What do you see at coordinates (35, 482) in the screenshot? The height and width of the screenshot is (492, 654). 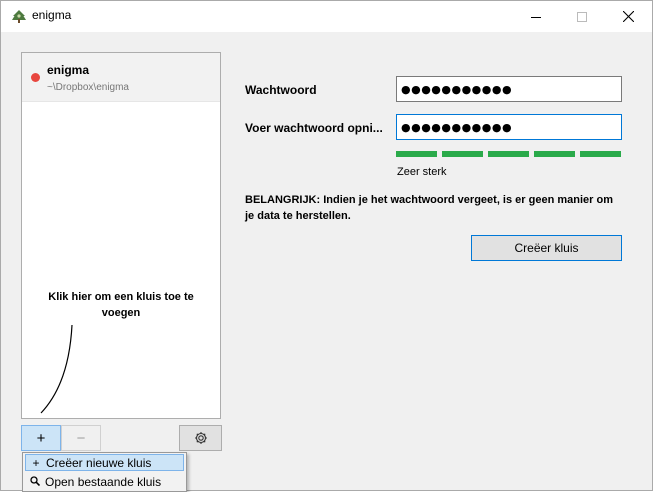 I see `search-icon` at bounding box center [35, 482].